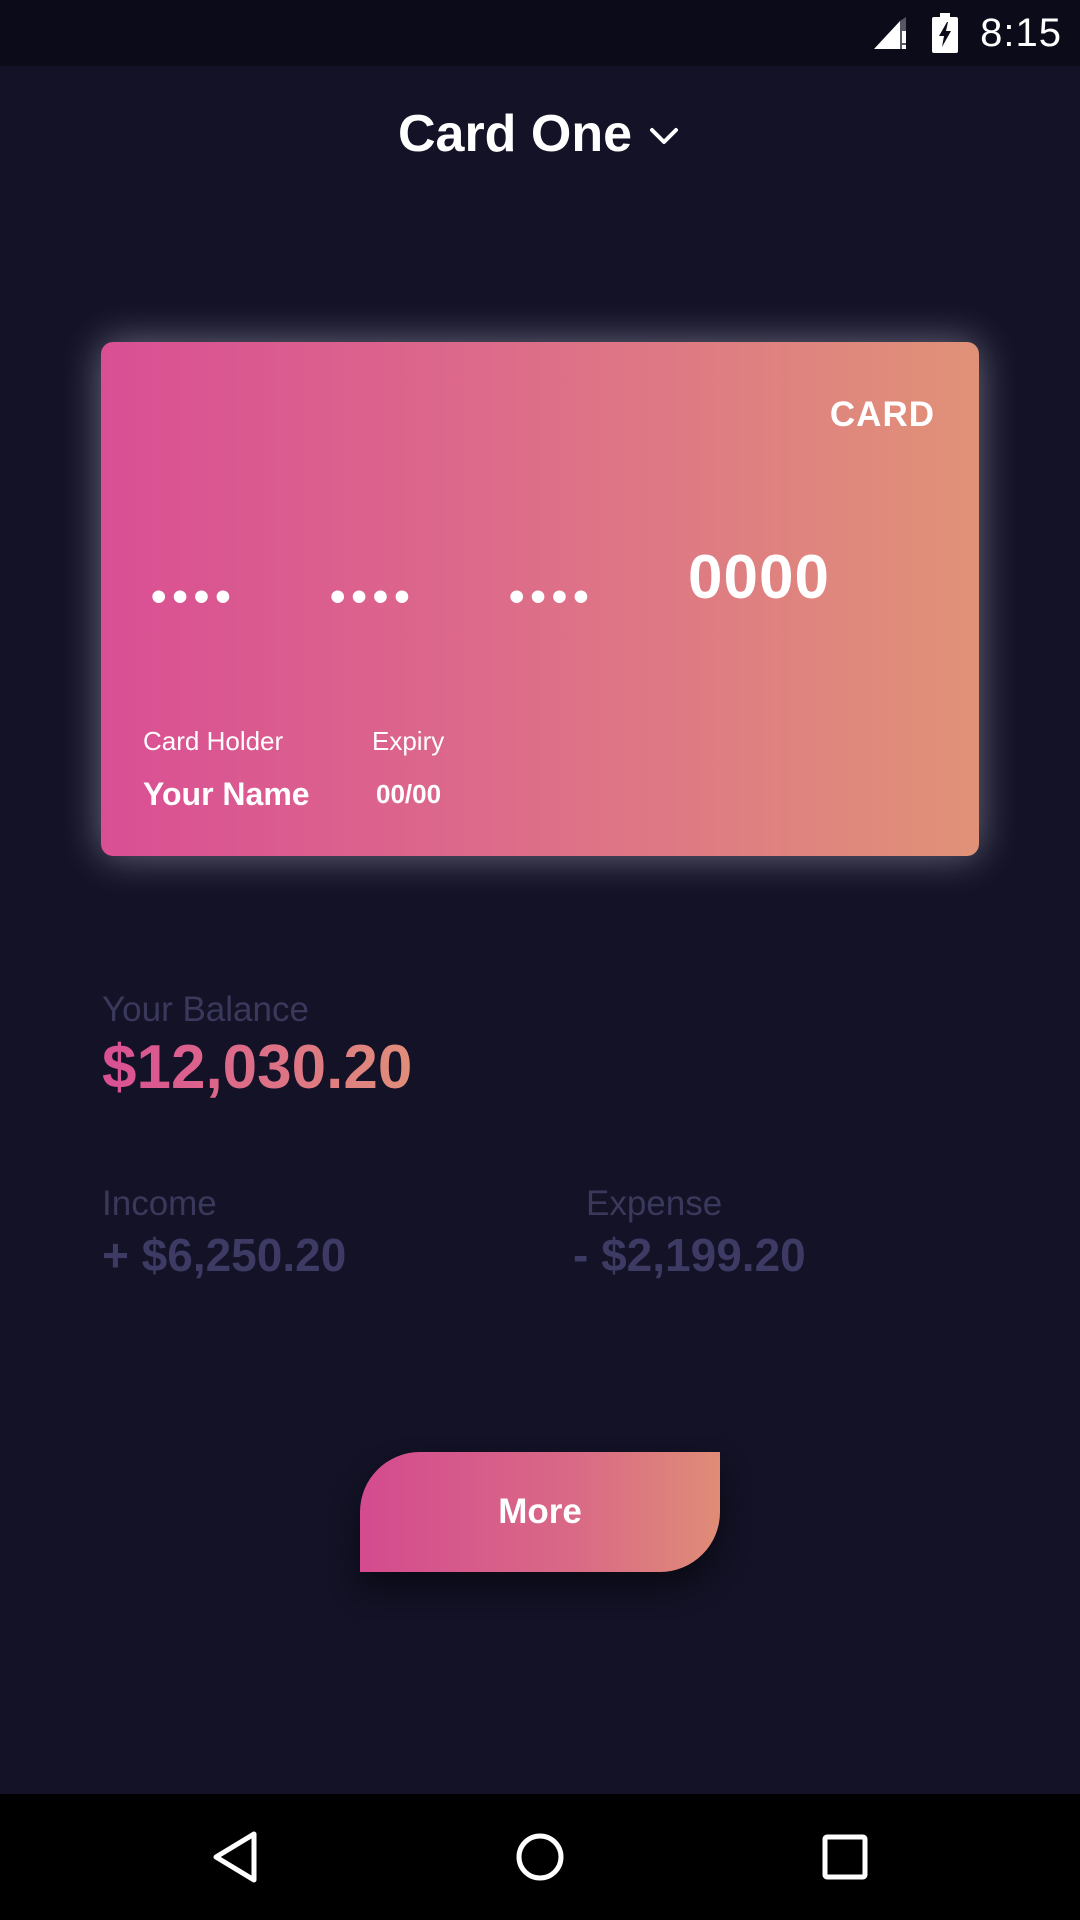  I want to click on income-label: Income, so click(159, 1203).